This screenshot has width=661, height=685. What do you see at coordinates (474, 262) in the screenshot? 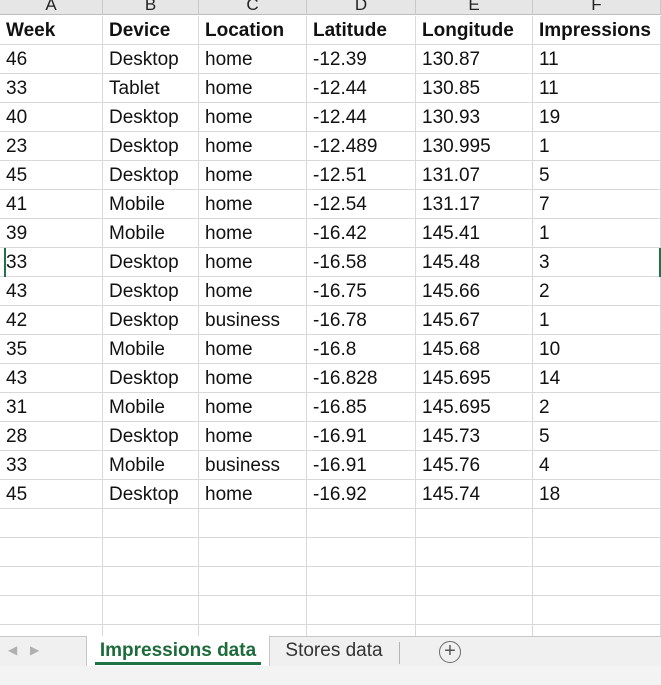
I see `cell-longitude: 145.48` at bounding box center [474, 262].